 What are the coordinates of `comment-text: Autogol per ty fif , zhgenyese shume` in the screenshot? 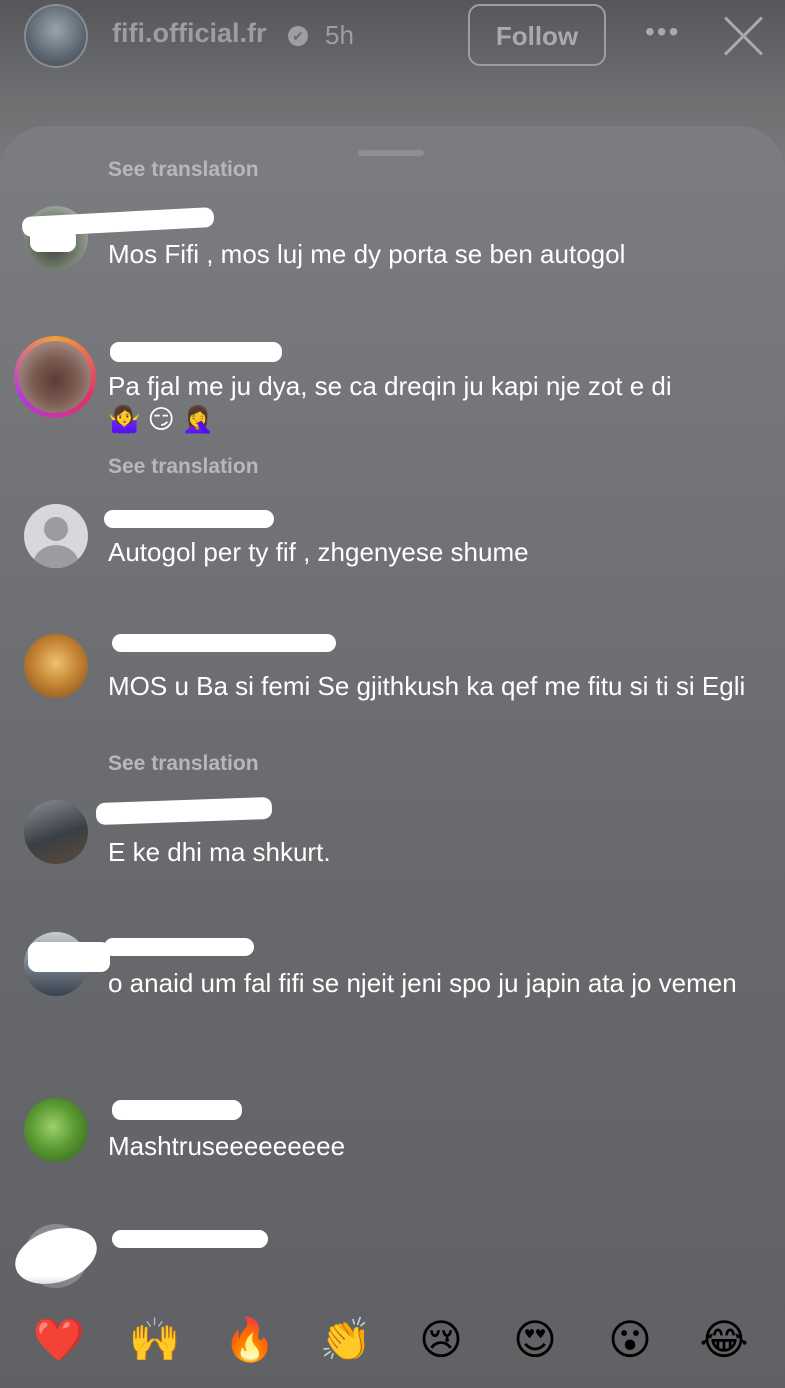 It's located at (318, 552).